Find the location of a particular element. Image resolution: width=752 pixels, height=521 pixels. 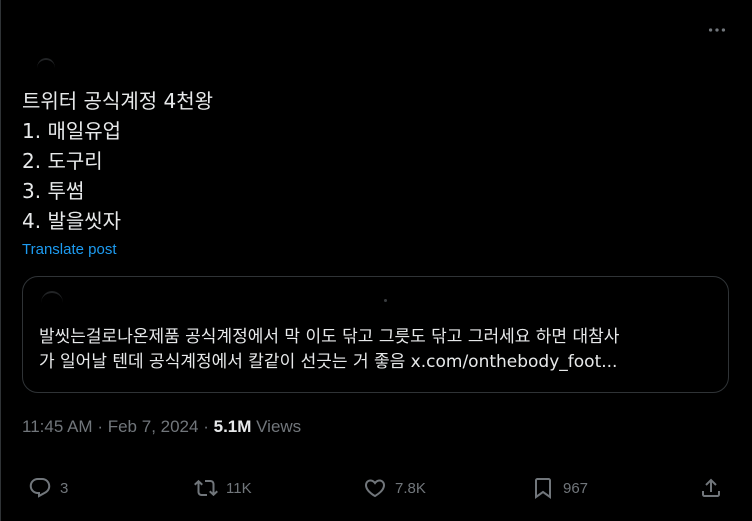

more-horizontal-icon is located at coordinates (717, 30).